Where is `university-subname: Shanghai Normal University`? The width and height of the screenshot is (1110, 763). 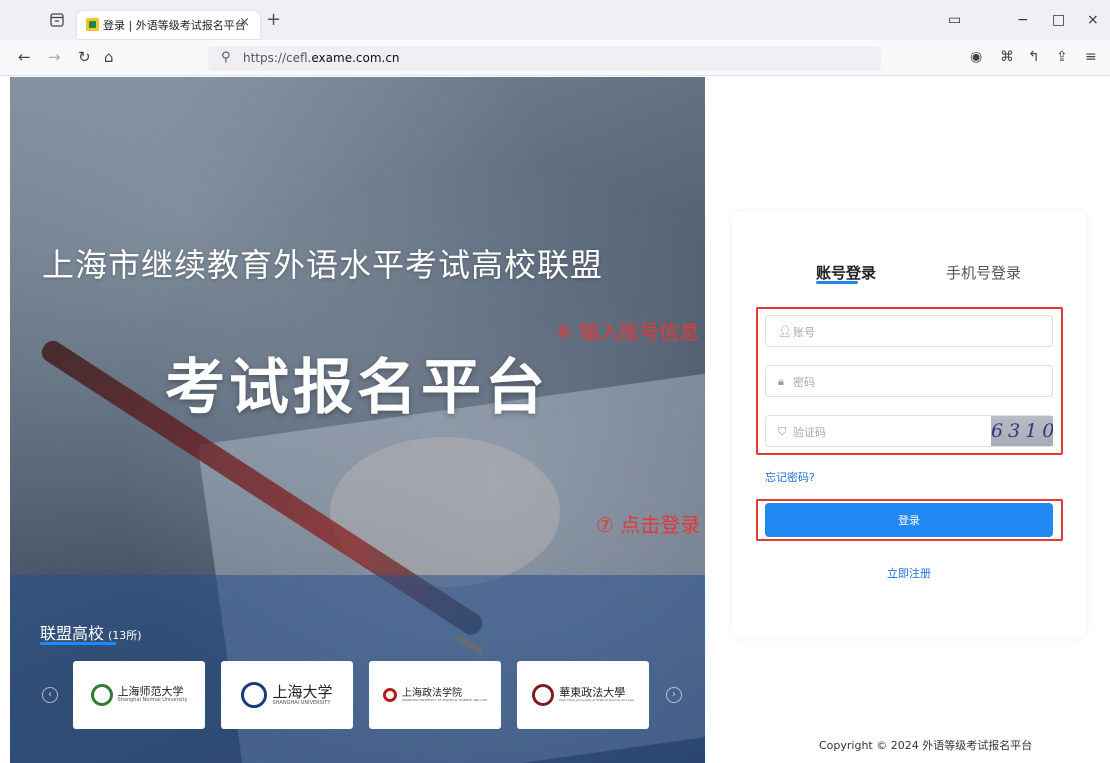 university-subname: Shanghai Normal University is located at coordinates (152, 700).